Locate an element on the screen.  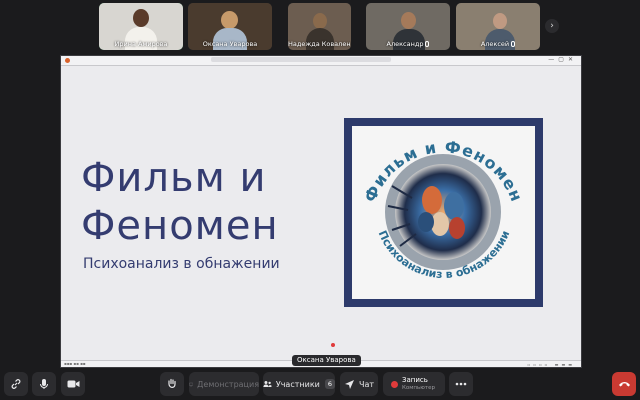
microphone-button is located at coordinates (44, 384).